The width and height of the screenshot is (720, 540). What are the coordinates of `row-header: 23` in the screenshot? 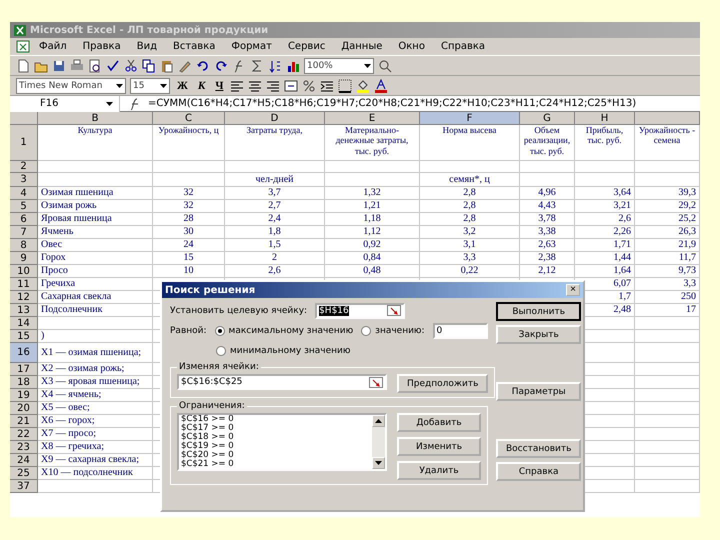 It's located at (24, 447).